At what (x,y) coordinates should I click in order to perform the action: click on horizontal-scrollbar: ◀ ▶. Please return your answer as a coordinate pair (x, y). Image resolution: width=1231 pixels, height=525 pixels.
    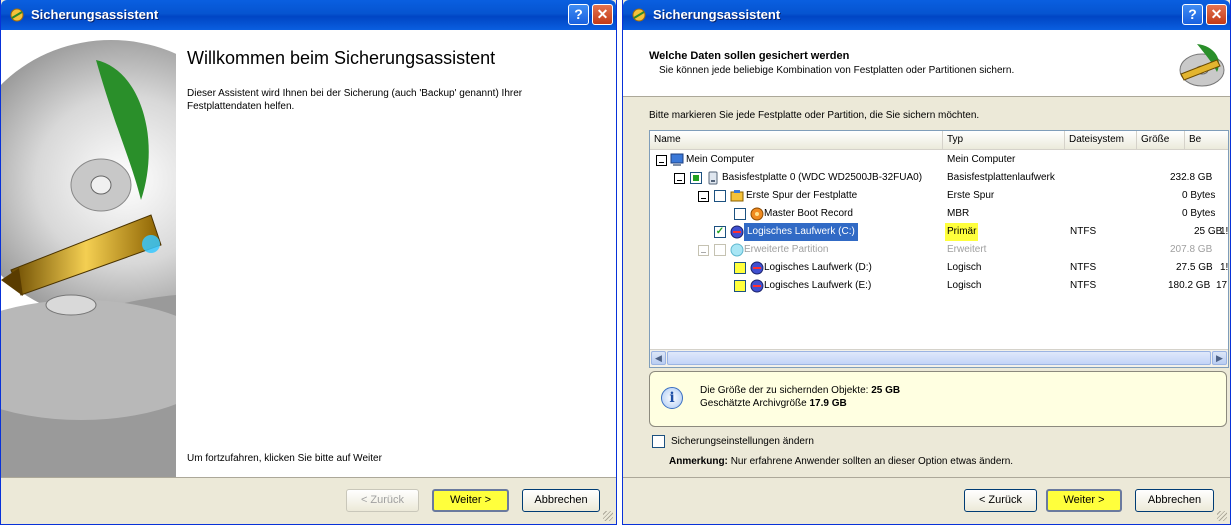
    Looking at the image, I should click on (939, 358).